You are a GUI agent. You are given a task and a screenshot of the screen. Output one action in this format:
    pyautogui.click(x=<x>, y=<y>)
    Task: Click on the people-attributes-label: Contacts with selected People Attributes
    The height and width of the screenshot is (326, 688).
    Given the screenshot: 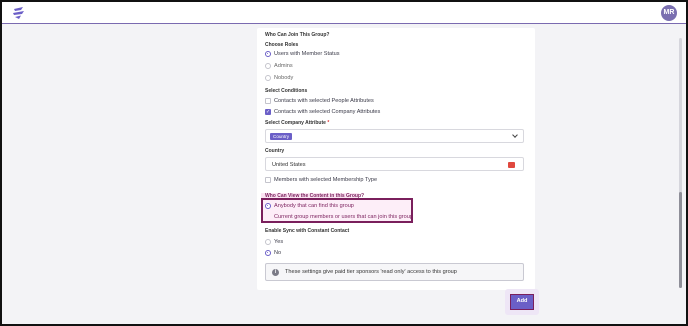 What is the action you would take?
    pyautogui.click(x=324, y=101)
    